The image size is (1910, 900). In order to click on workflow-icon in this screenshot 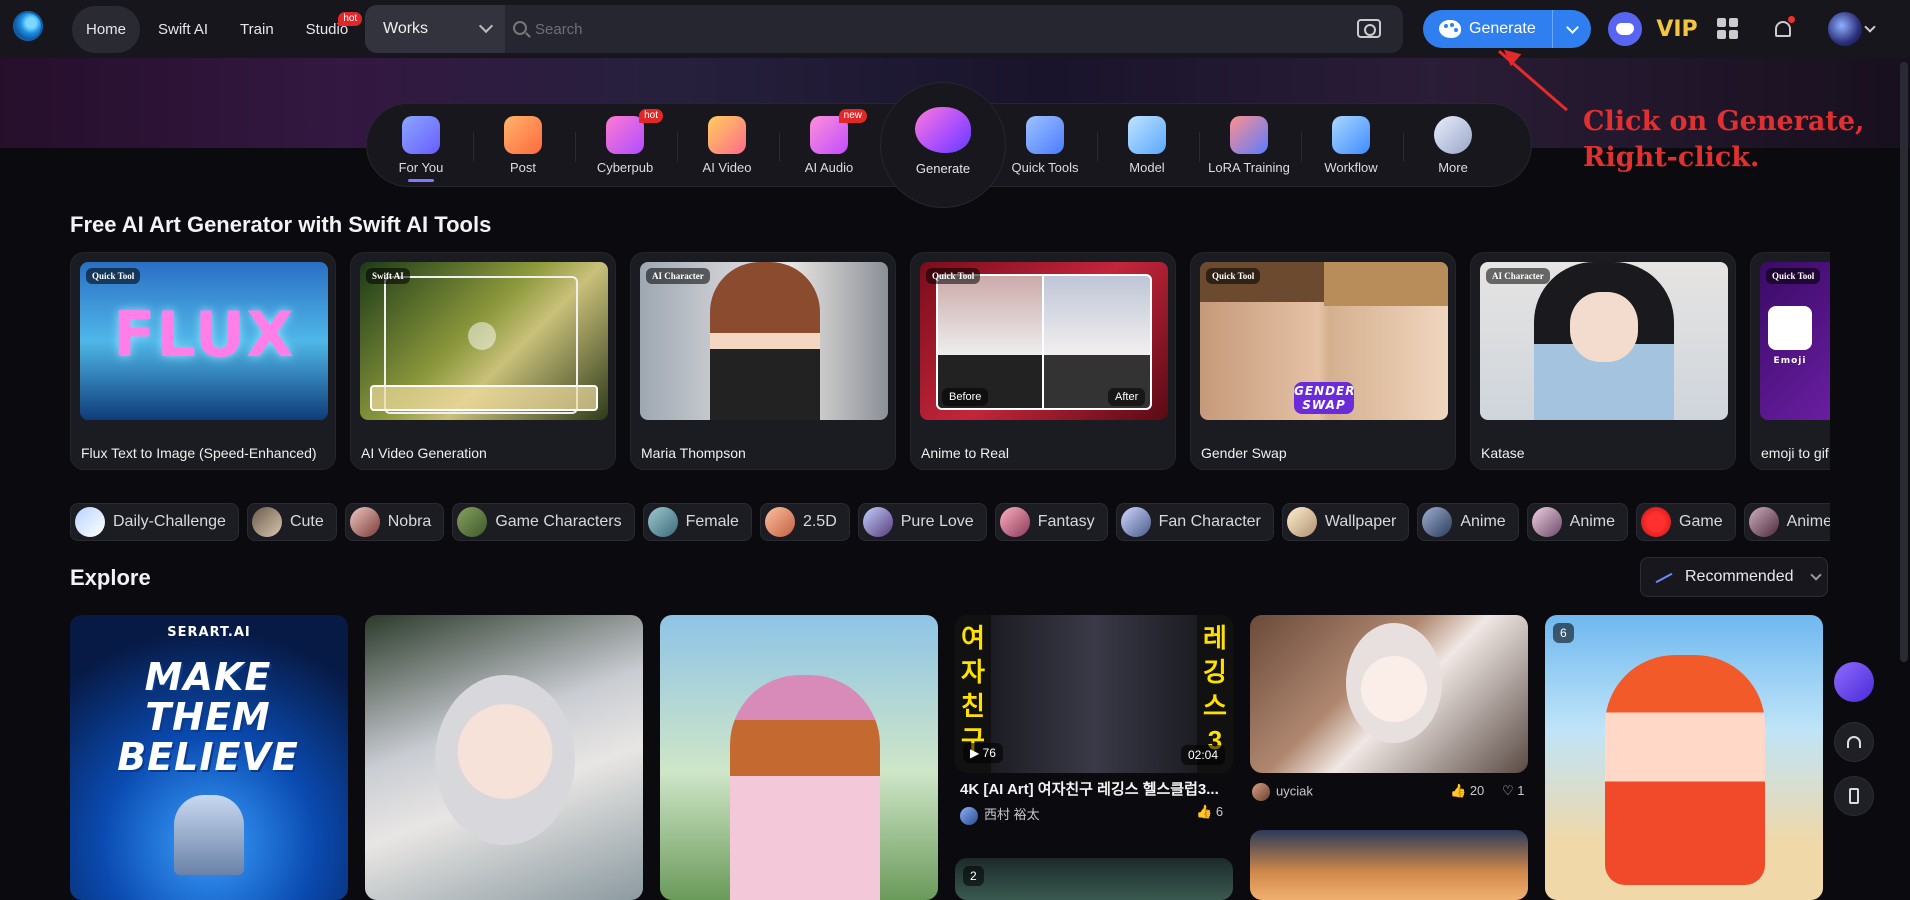, I will do `click(1351, 135)`.